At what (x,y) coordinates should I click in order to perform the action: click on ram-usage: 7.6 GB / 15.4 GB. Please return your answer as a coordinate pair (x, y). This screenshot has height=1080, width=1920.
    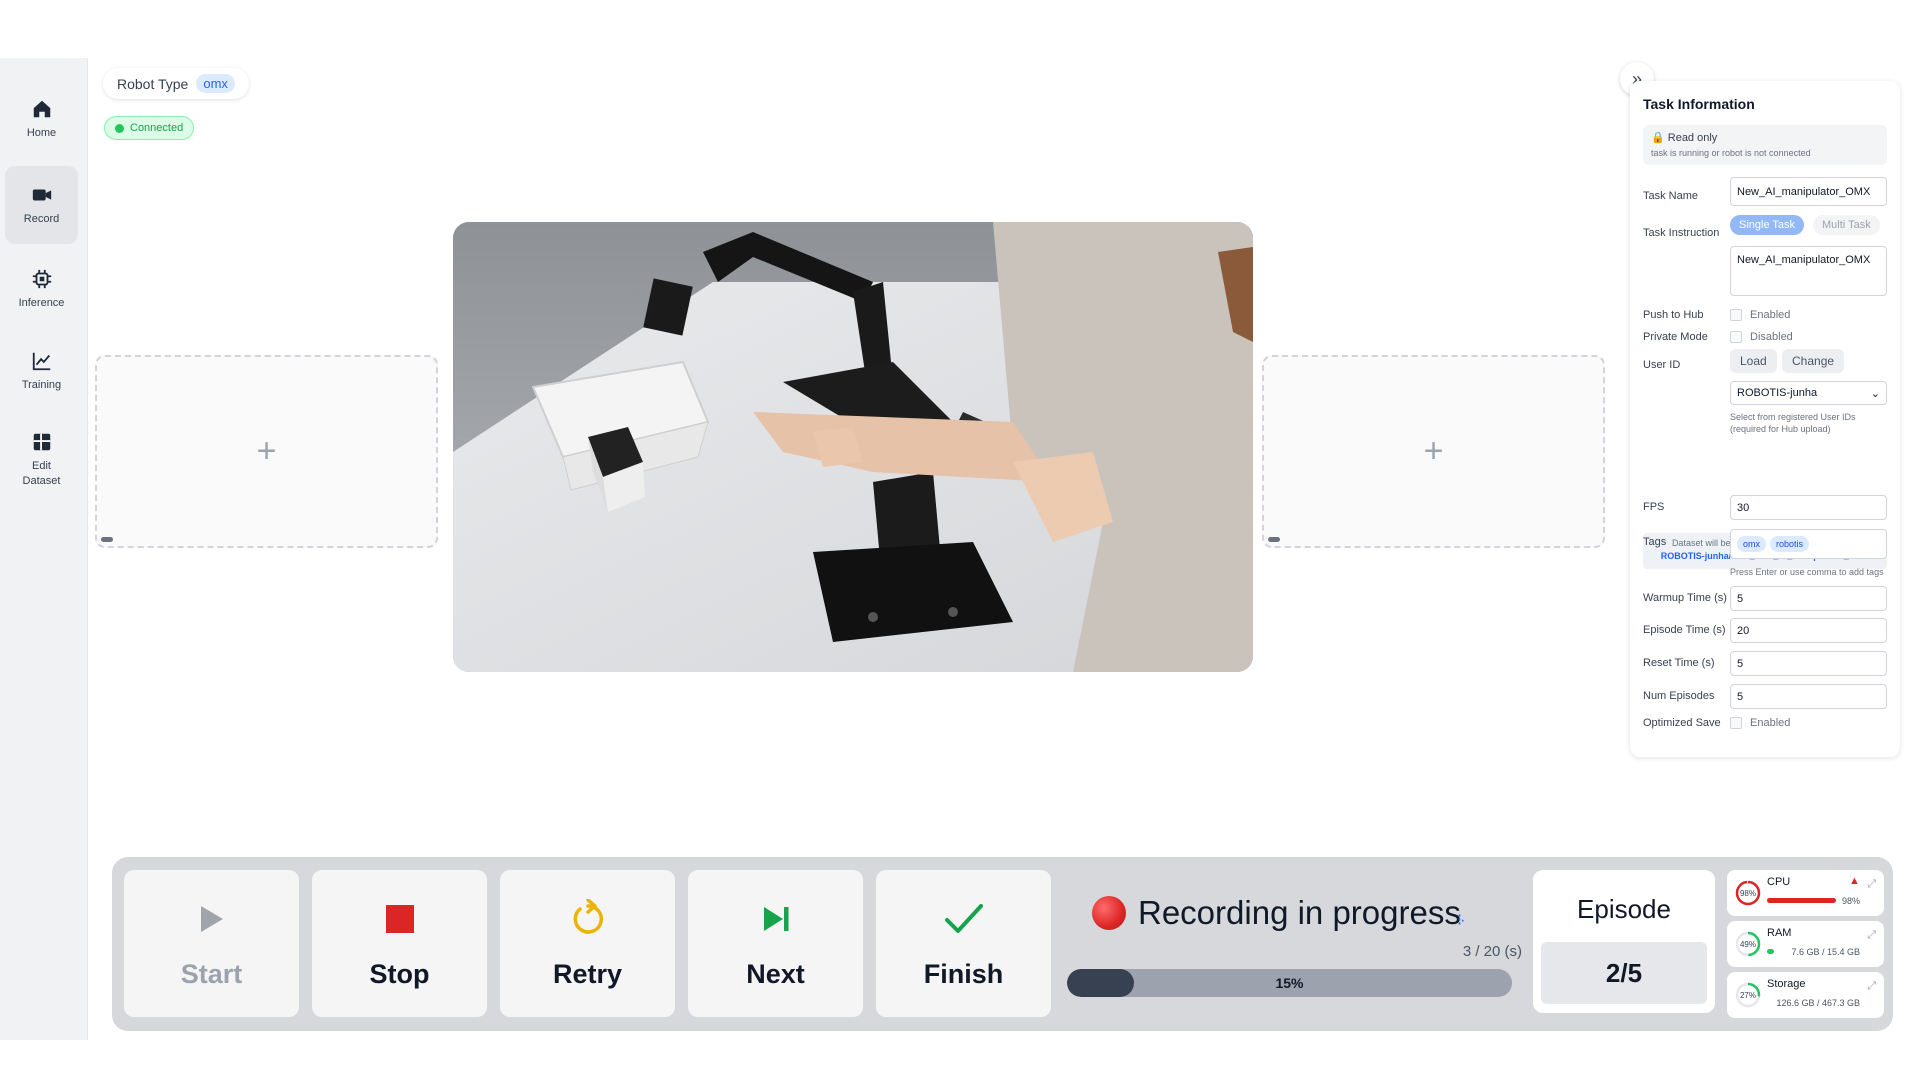
    Looking at the image, I should click on (1825, 952).